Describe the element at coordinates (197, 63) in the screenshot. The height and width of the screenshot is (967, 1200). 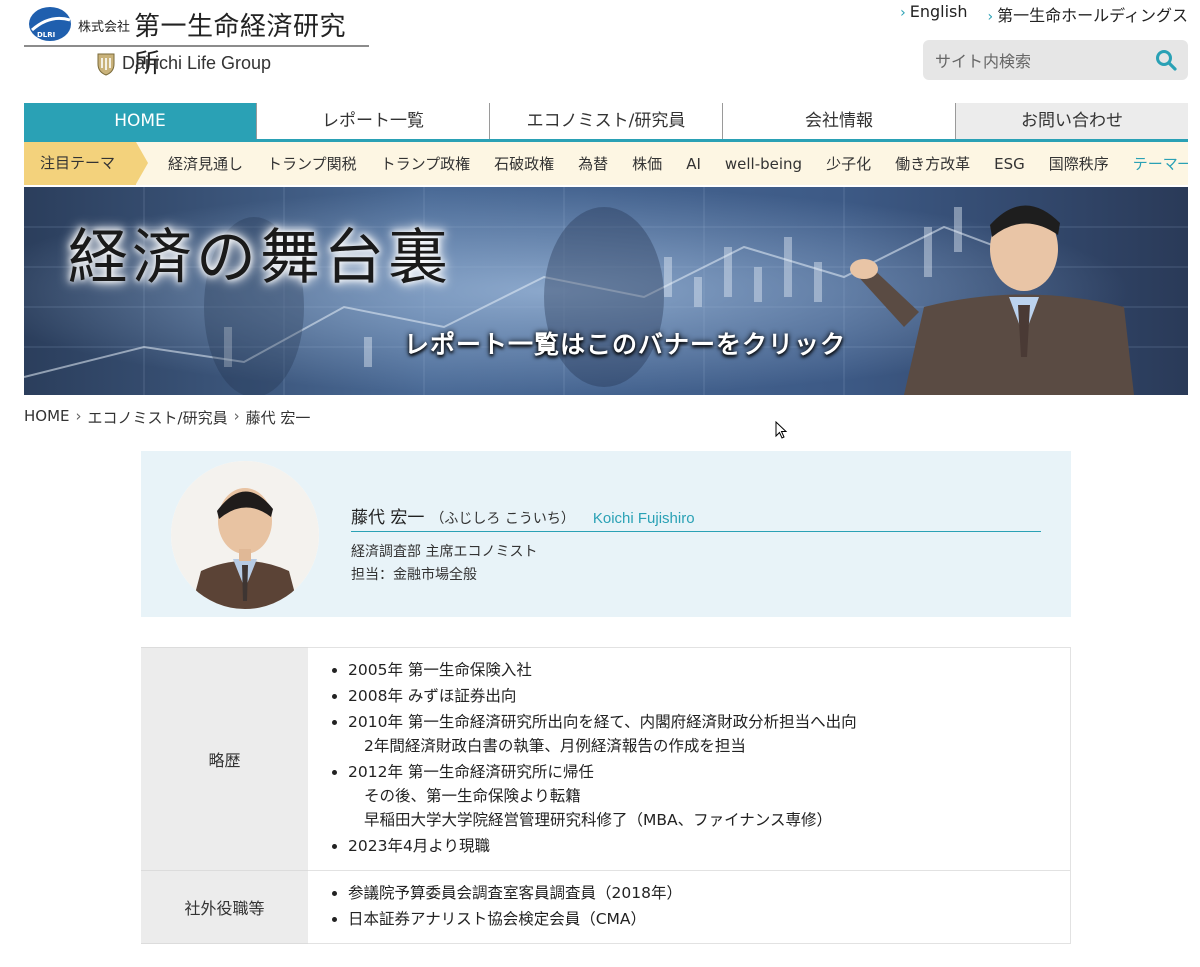
I see `group-name: Dai-ichi Life Group` at that location.